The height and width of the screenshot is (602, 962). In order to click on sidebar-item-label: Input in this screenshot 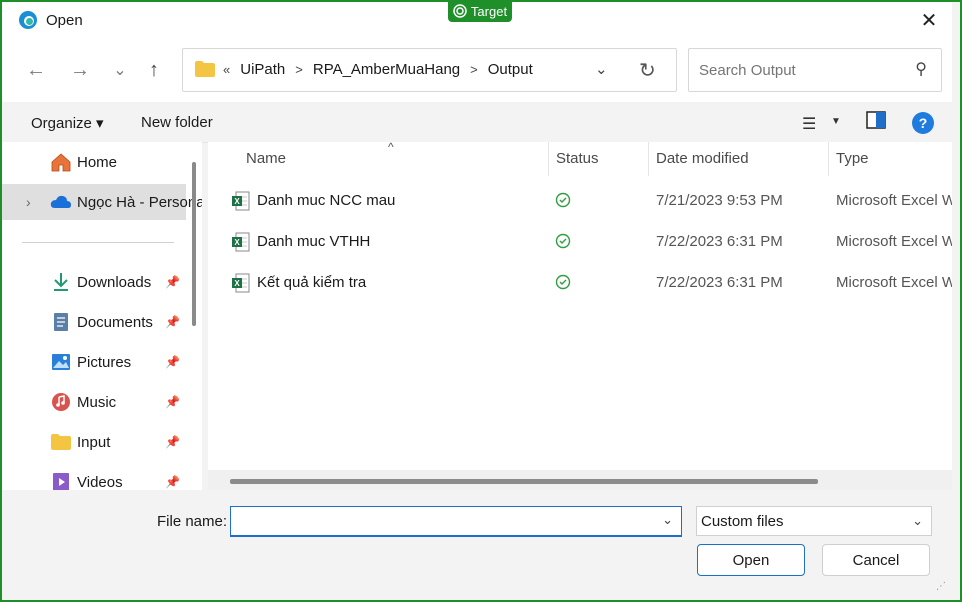, I will do `click(94, 442)`.